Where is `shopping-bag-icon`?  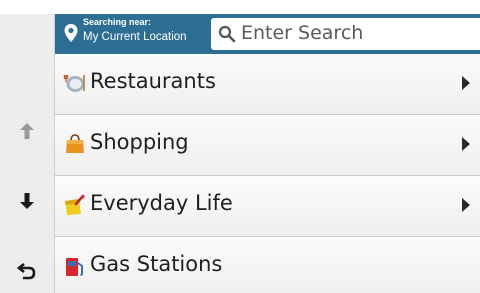
shopping-bag-icon is located at coordinates (75, 143).